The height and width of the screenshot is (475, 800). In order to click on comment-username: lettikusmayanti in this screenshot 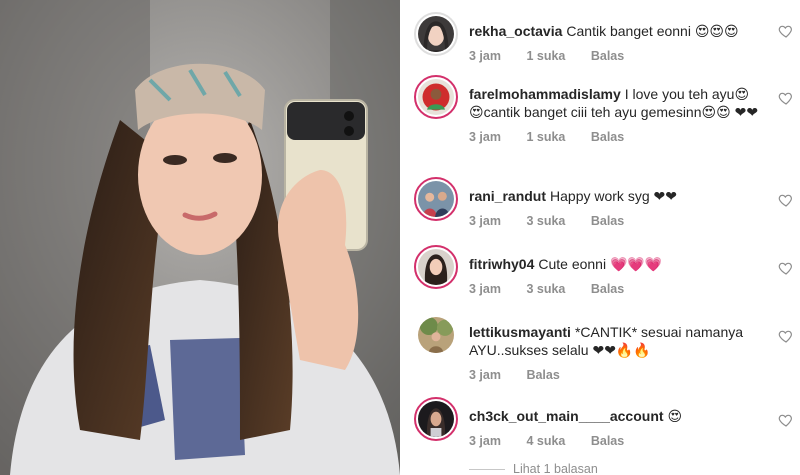, I will do `click(520, 332)`.